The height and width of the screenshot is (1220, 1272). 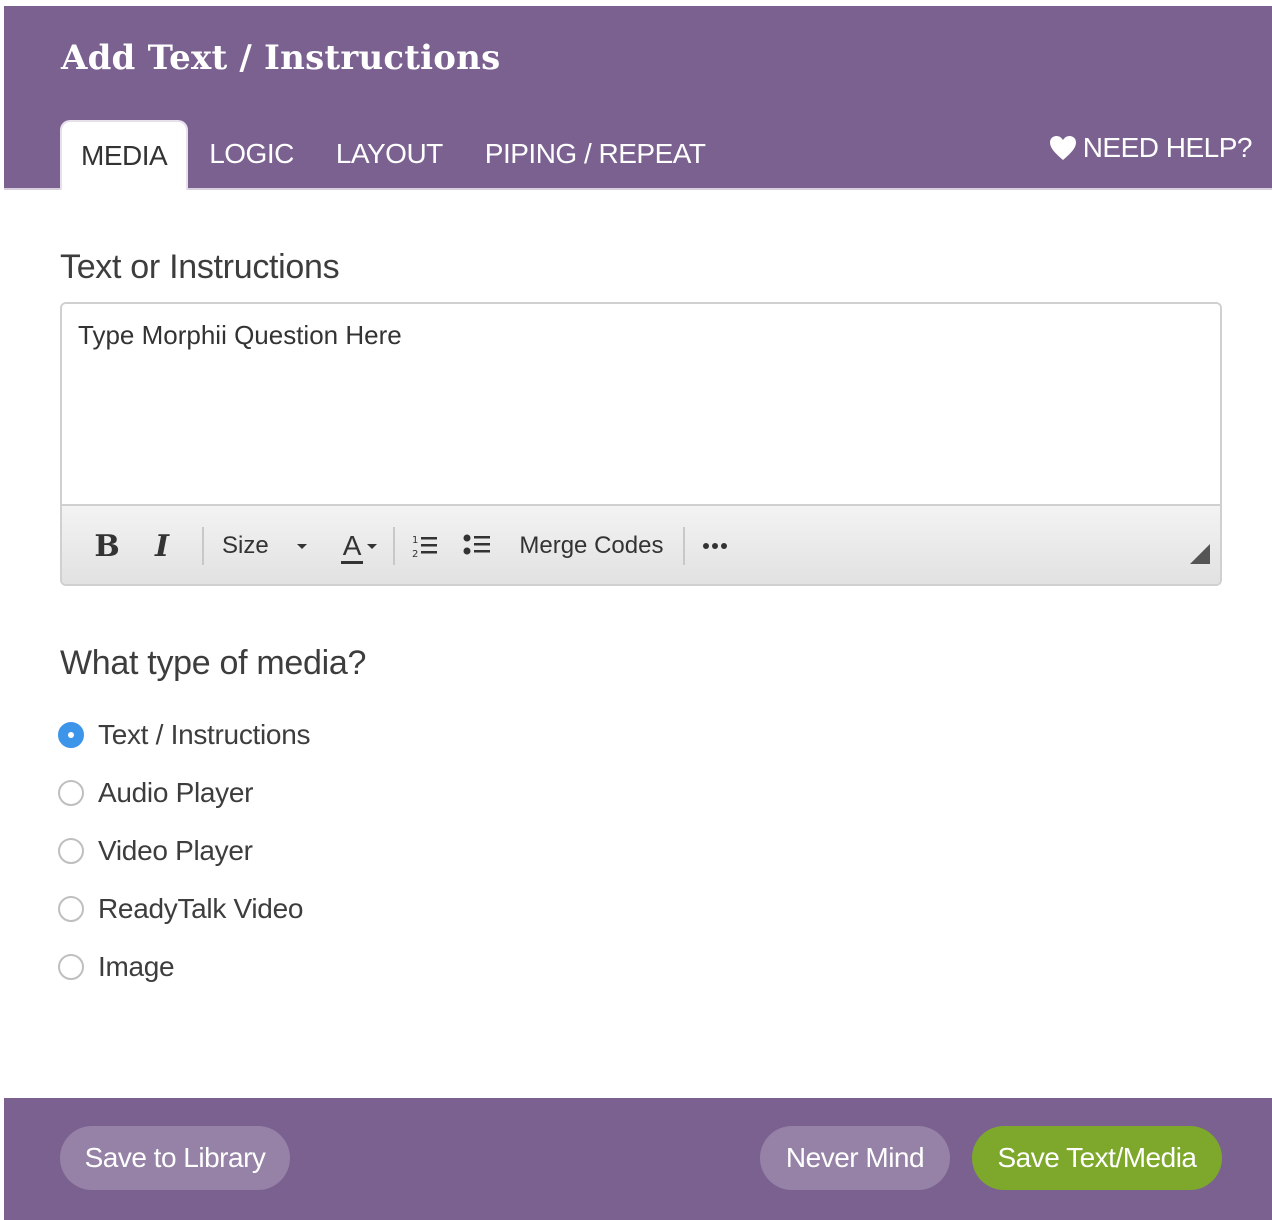 What do you see at coordinates (245, 545) in the screenshot?
I see `size-label: Size` at bounding box center [245, 545].